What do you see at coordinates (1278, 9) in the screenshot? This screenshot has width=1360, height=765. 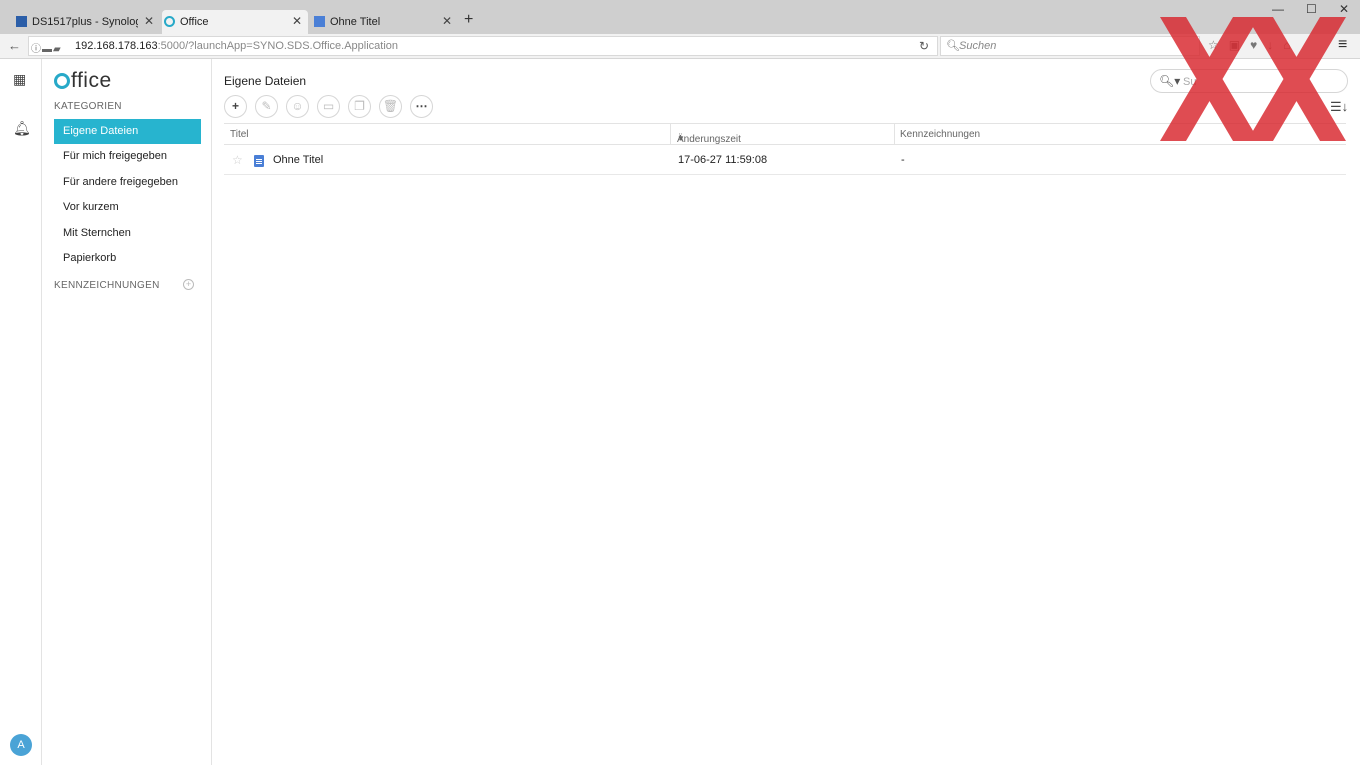 I see `minimize-icon: —` at bounding box center [1278, 9].